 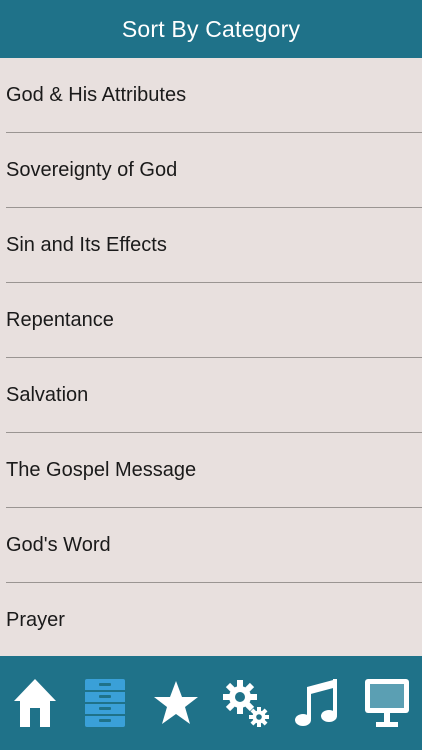 I want to click on presentation-screen-icon, so click(x=386, y=703).